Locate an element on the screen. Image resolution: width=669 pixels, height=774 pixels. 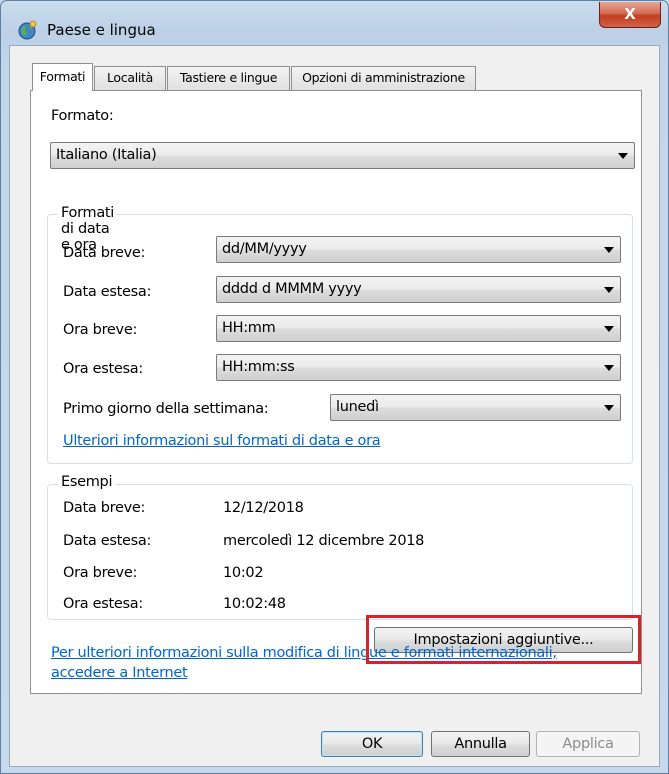
short-time-dropdown: HH:mm is located at coordinates (418, 328).